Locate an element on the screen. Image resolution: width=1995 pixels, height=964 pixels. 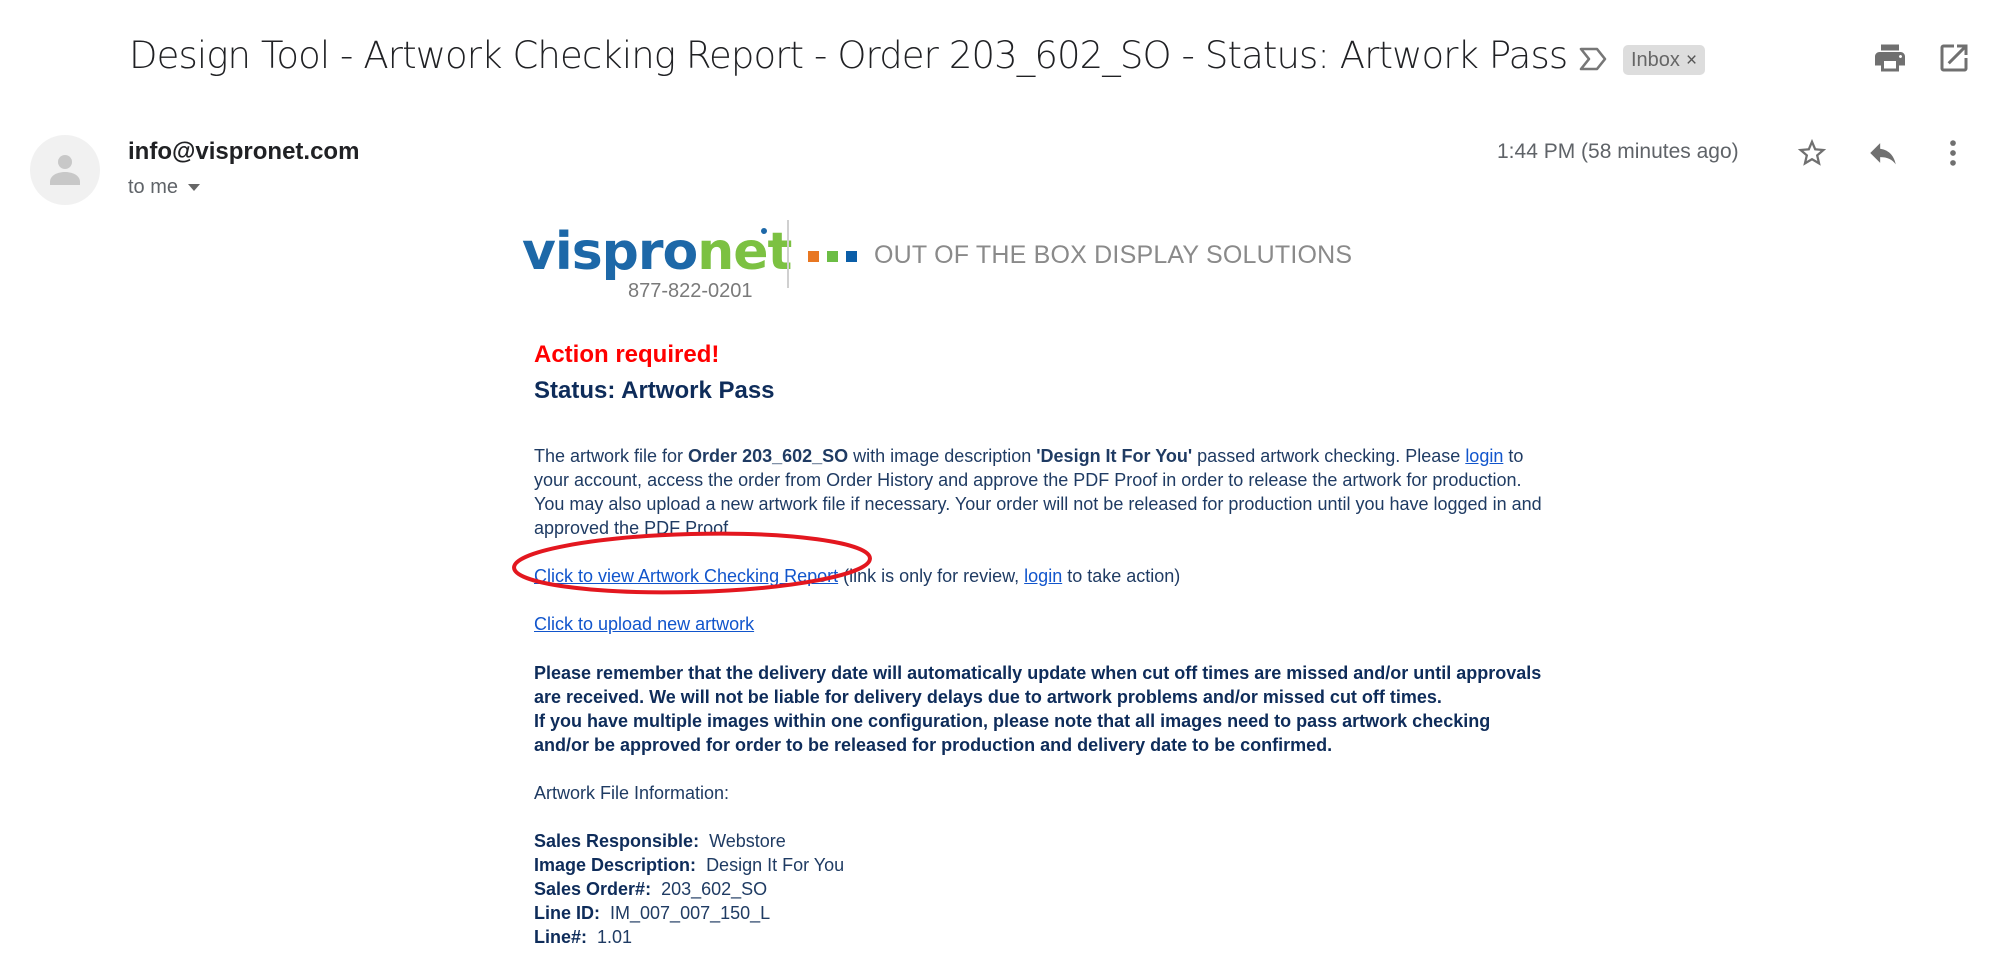
file-info-row: Sales Responsible: Webstore is located at coordinates (660, 841).